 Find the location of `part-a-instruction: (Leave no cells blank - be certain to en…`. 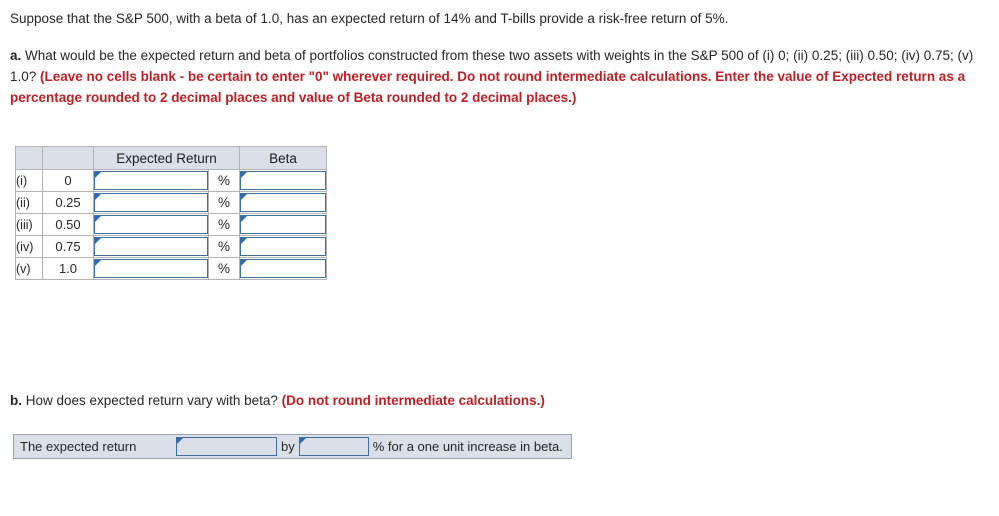

part-a-instruction: (Leave no cells blank - be certain to en… is located at coordinates (488, 87).